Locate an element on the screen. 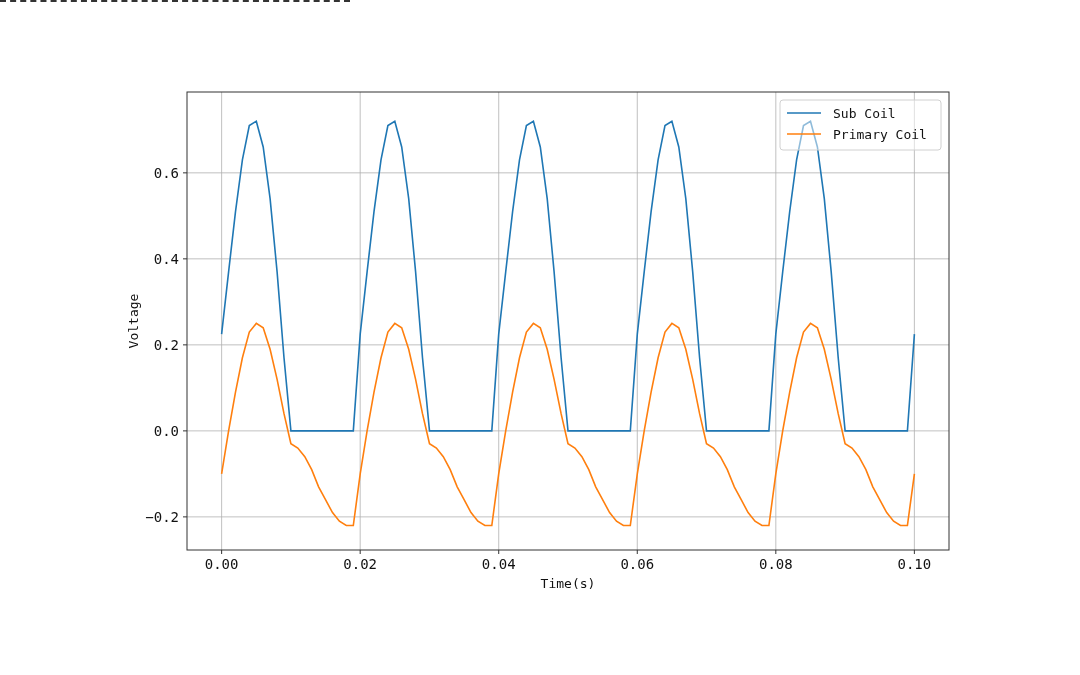 The height and width of the screenshot is (675, 1080). x-axis-label: Time(s) is located at coordinates (568, 583).